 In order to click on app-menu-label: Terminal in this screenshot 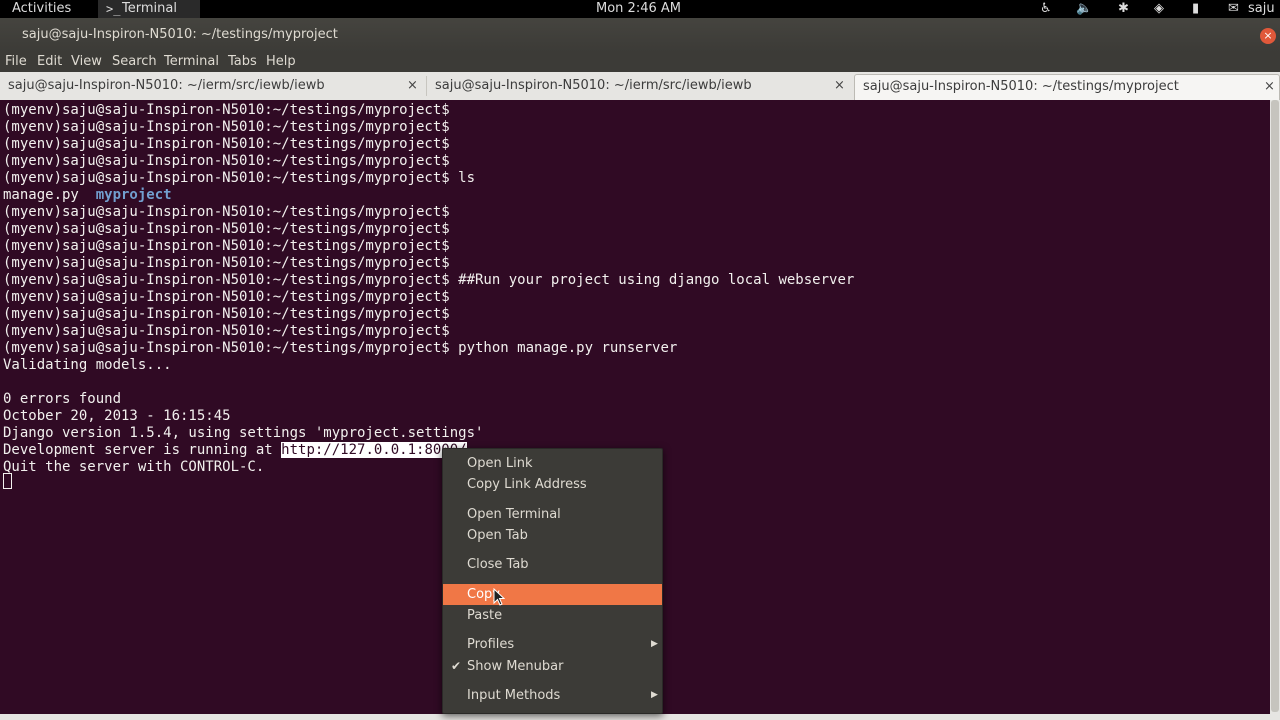, I will do `click(149, 8)`.